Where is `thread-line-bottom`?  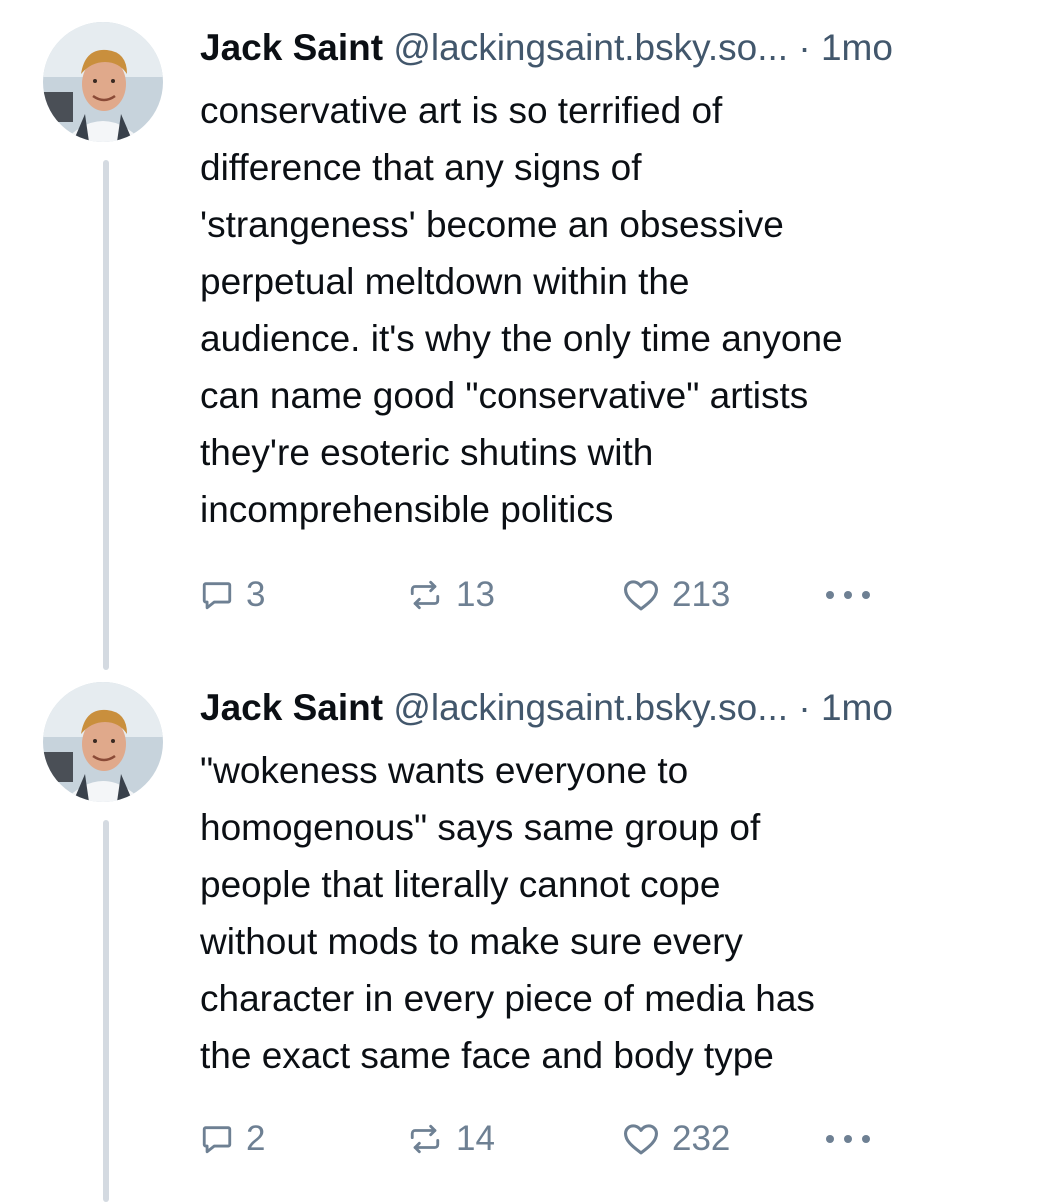
thread-line-bottom is located at coordinates (106, 1011).